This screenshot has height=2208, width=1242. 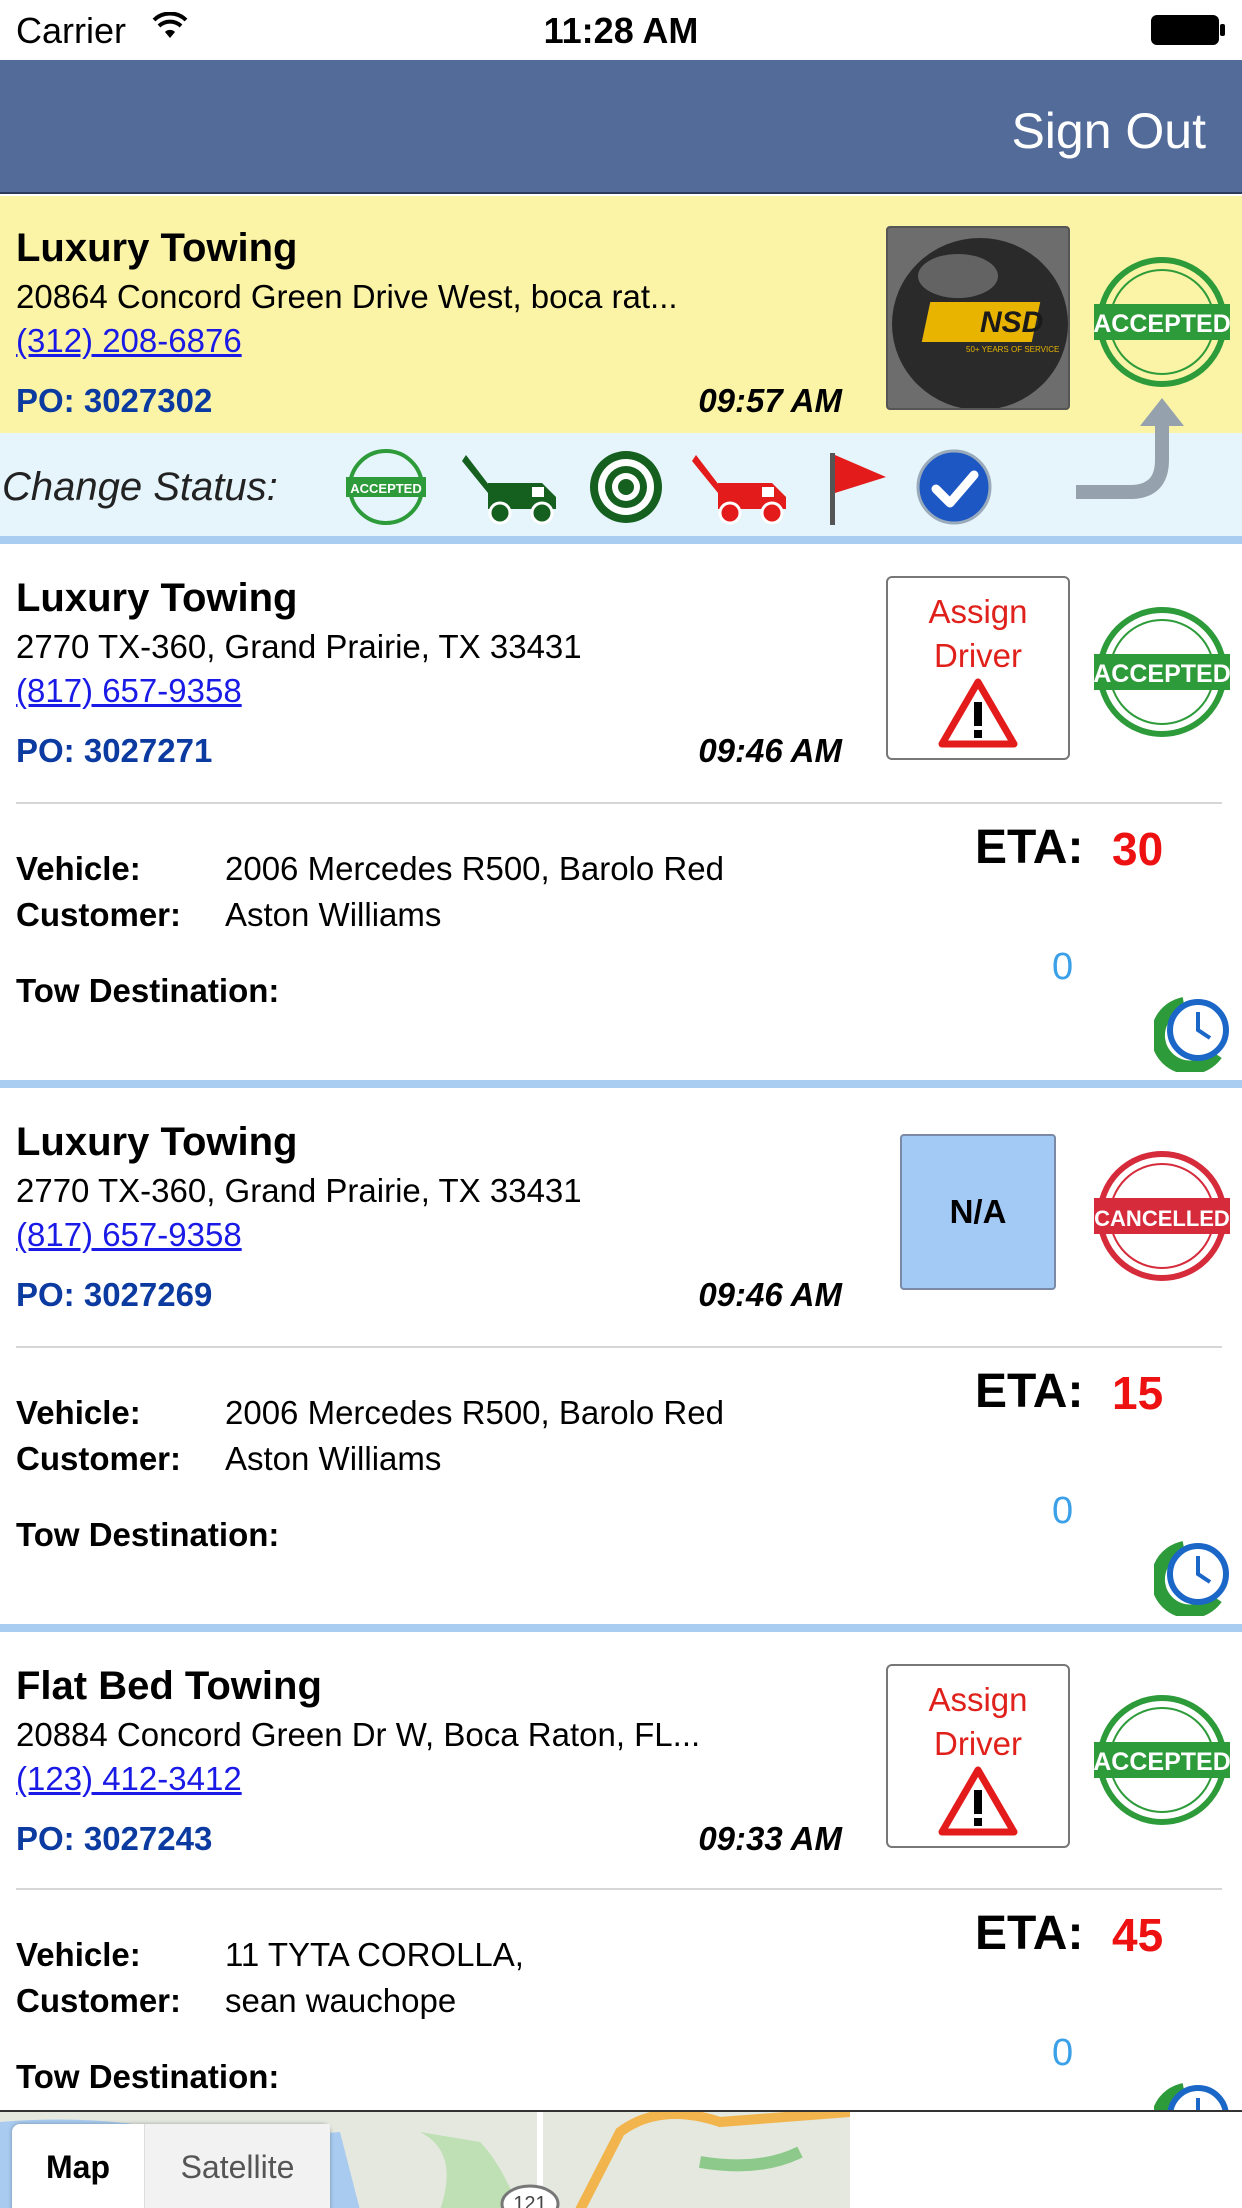 I want to click on completed-check-icon, so click(x=954, y=487).